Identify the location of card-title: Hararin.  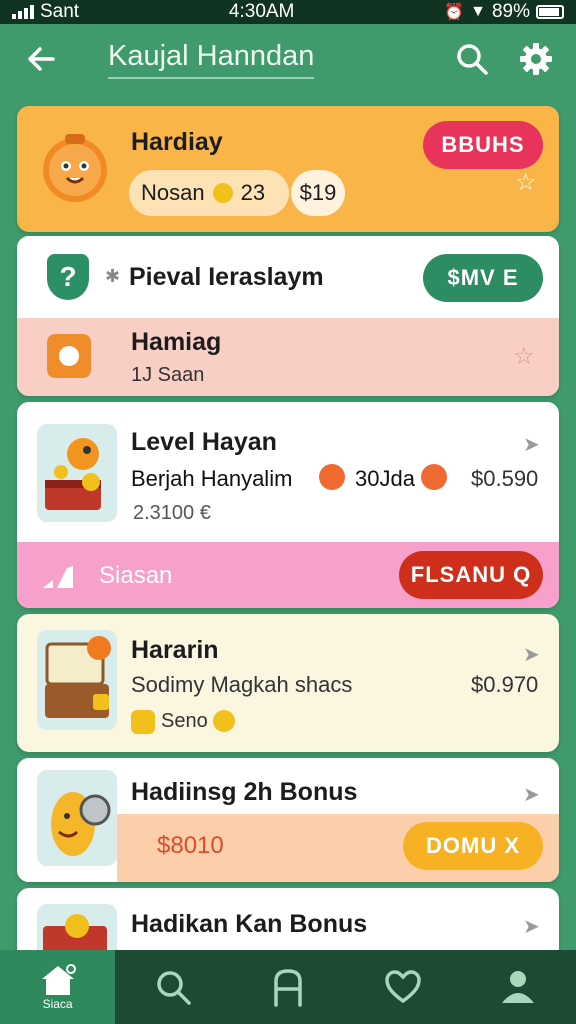
(175, 650).